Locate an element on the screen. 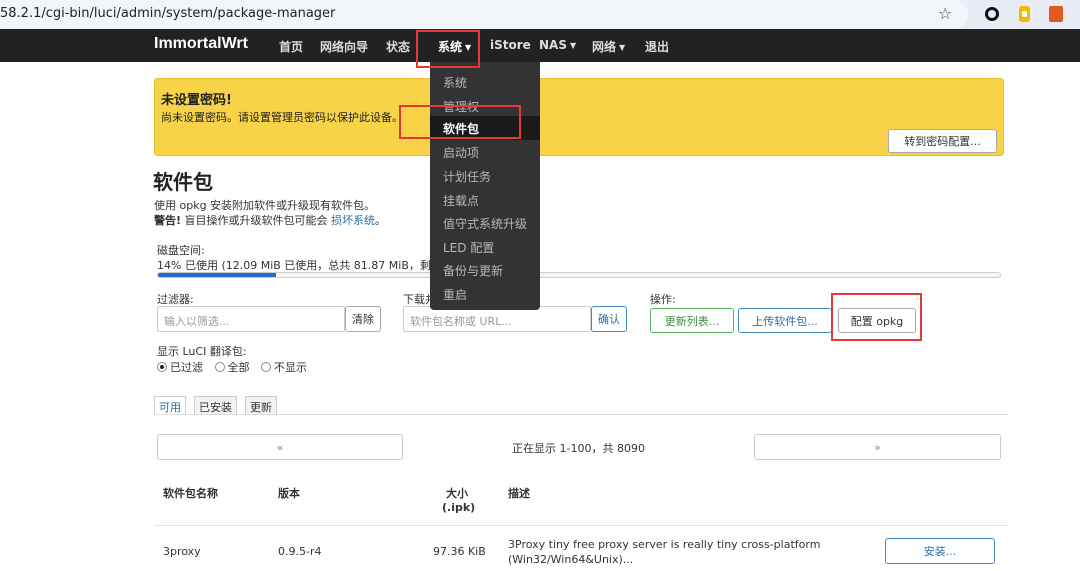  tab-updates: 更新 is located at coordinates (261, 405).